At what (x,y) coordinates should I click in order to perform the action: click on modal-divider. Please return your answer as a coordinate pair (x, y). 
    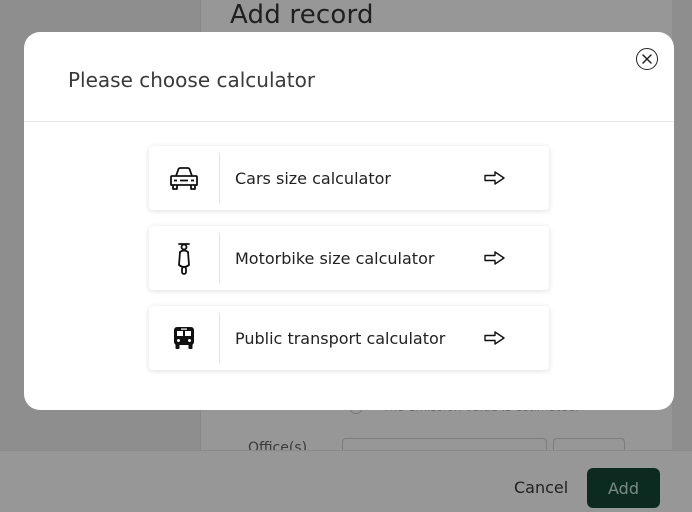
    Looking at the image, I should click on (349, 121).